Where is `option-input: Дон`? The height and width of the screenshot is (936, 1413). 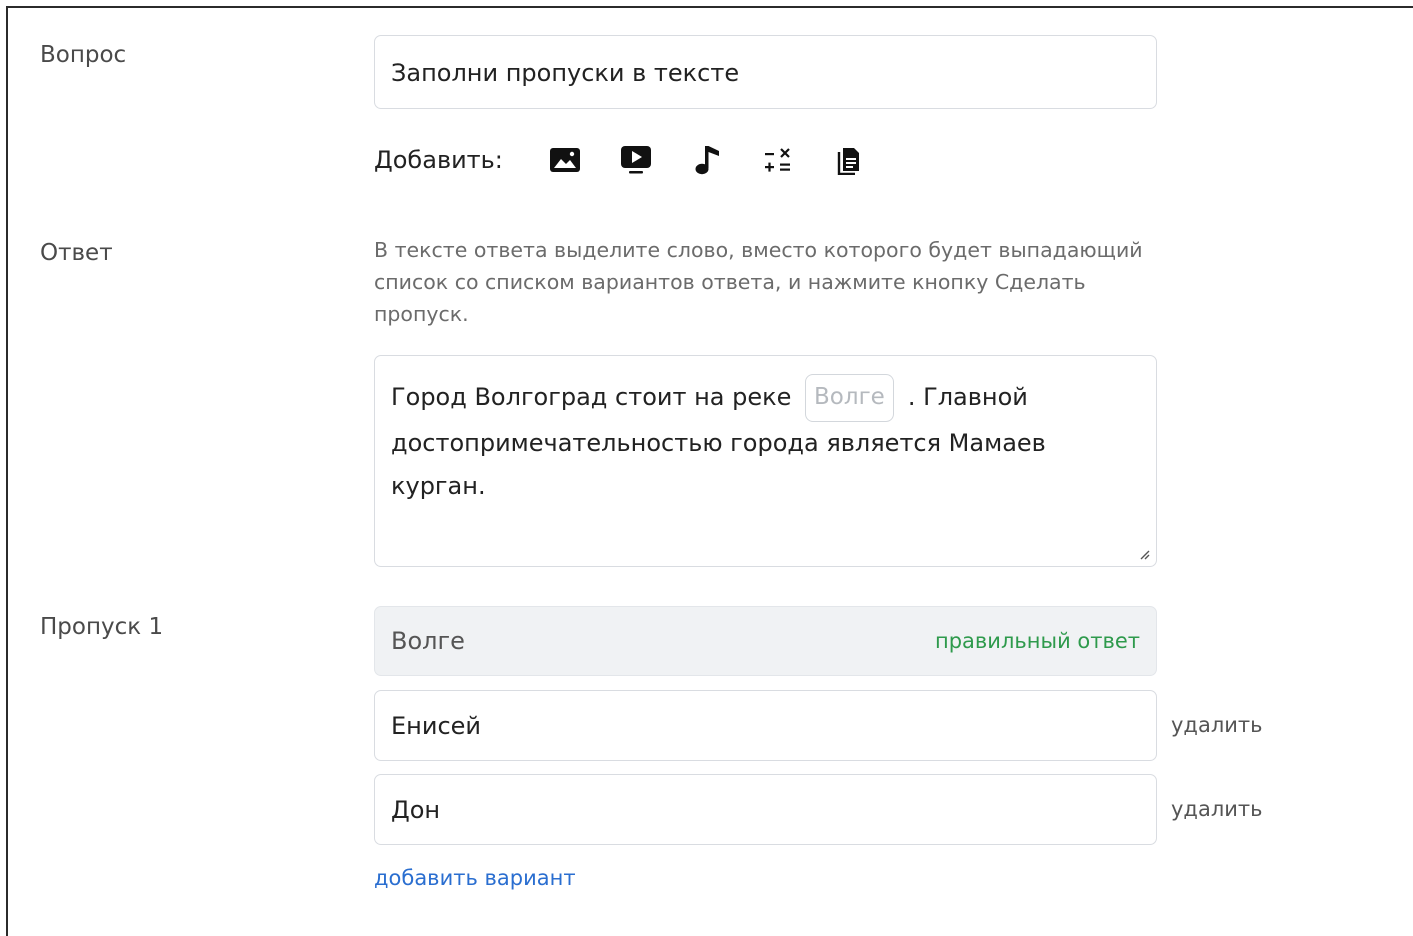
option-input: Дон is located at coordinates (765, 809).